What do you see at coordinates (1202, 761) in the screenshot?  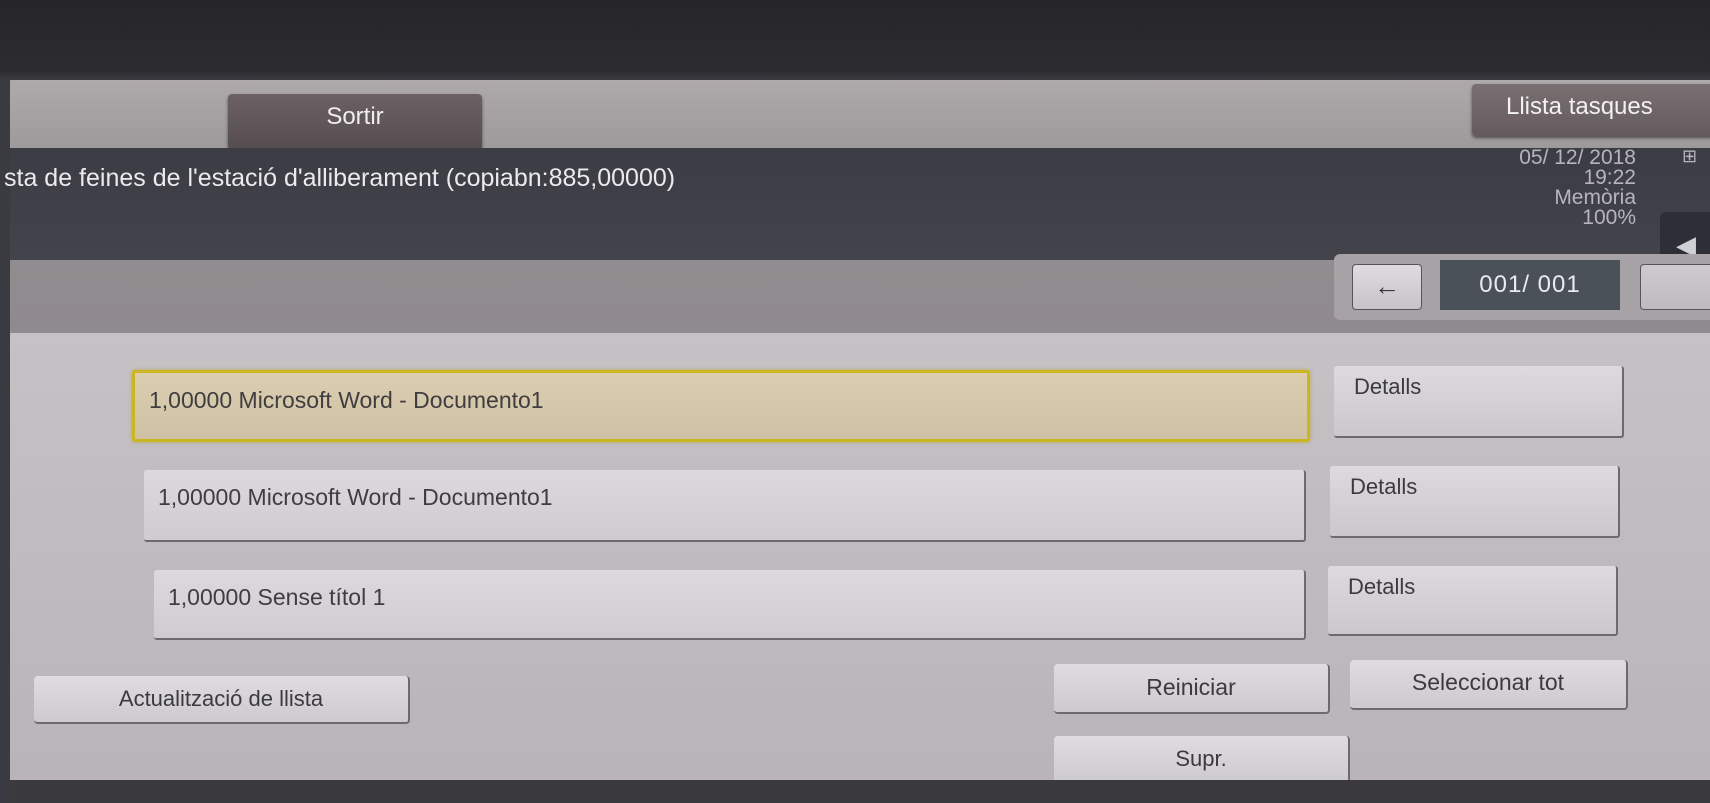 I see `delete-button: Supr.` at bounding box center [1202, 761].